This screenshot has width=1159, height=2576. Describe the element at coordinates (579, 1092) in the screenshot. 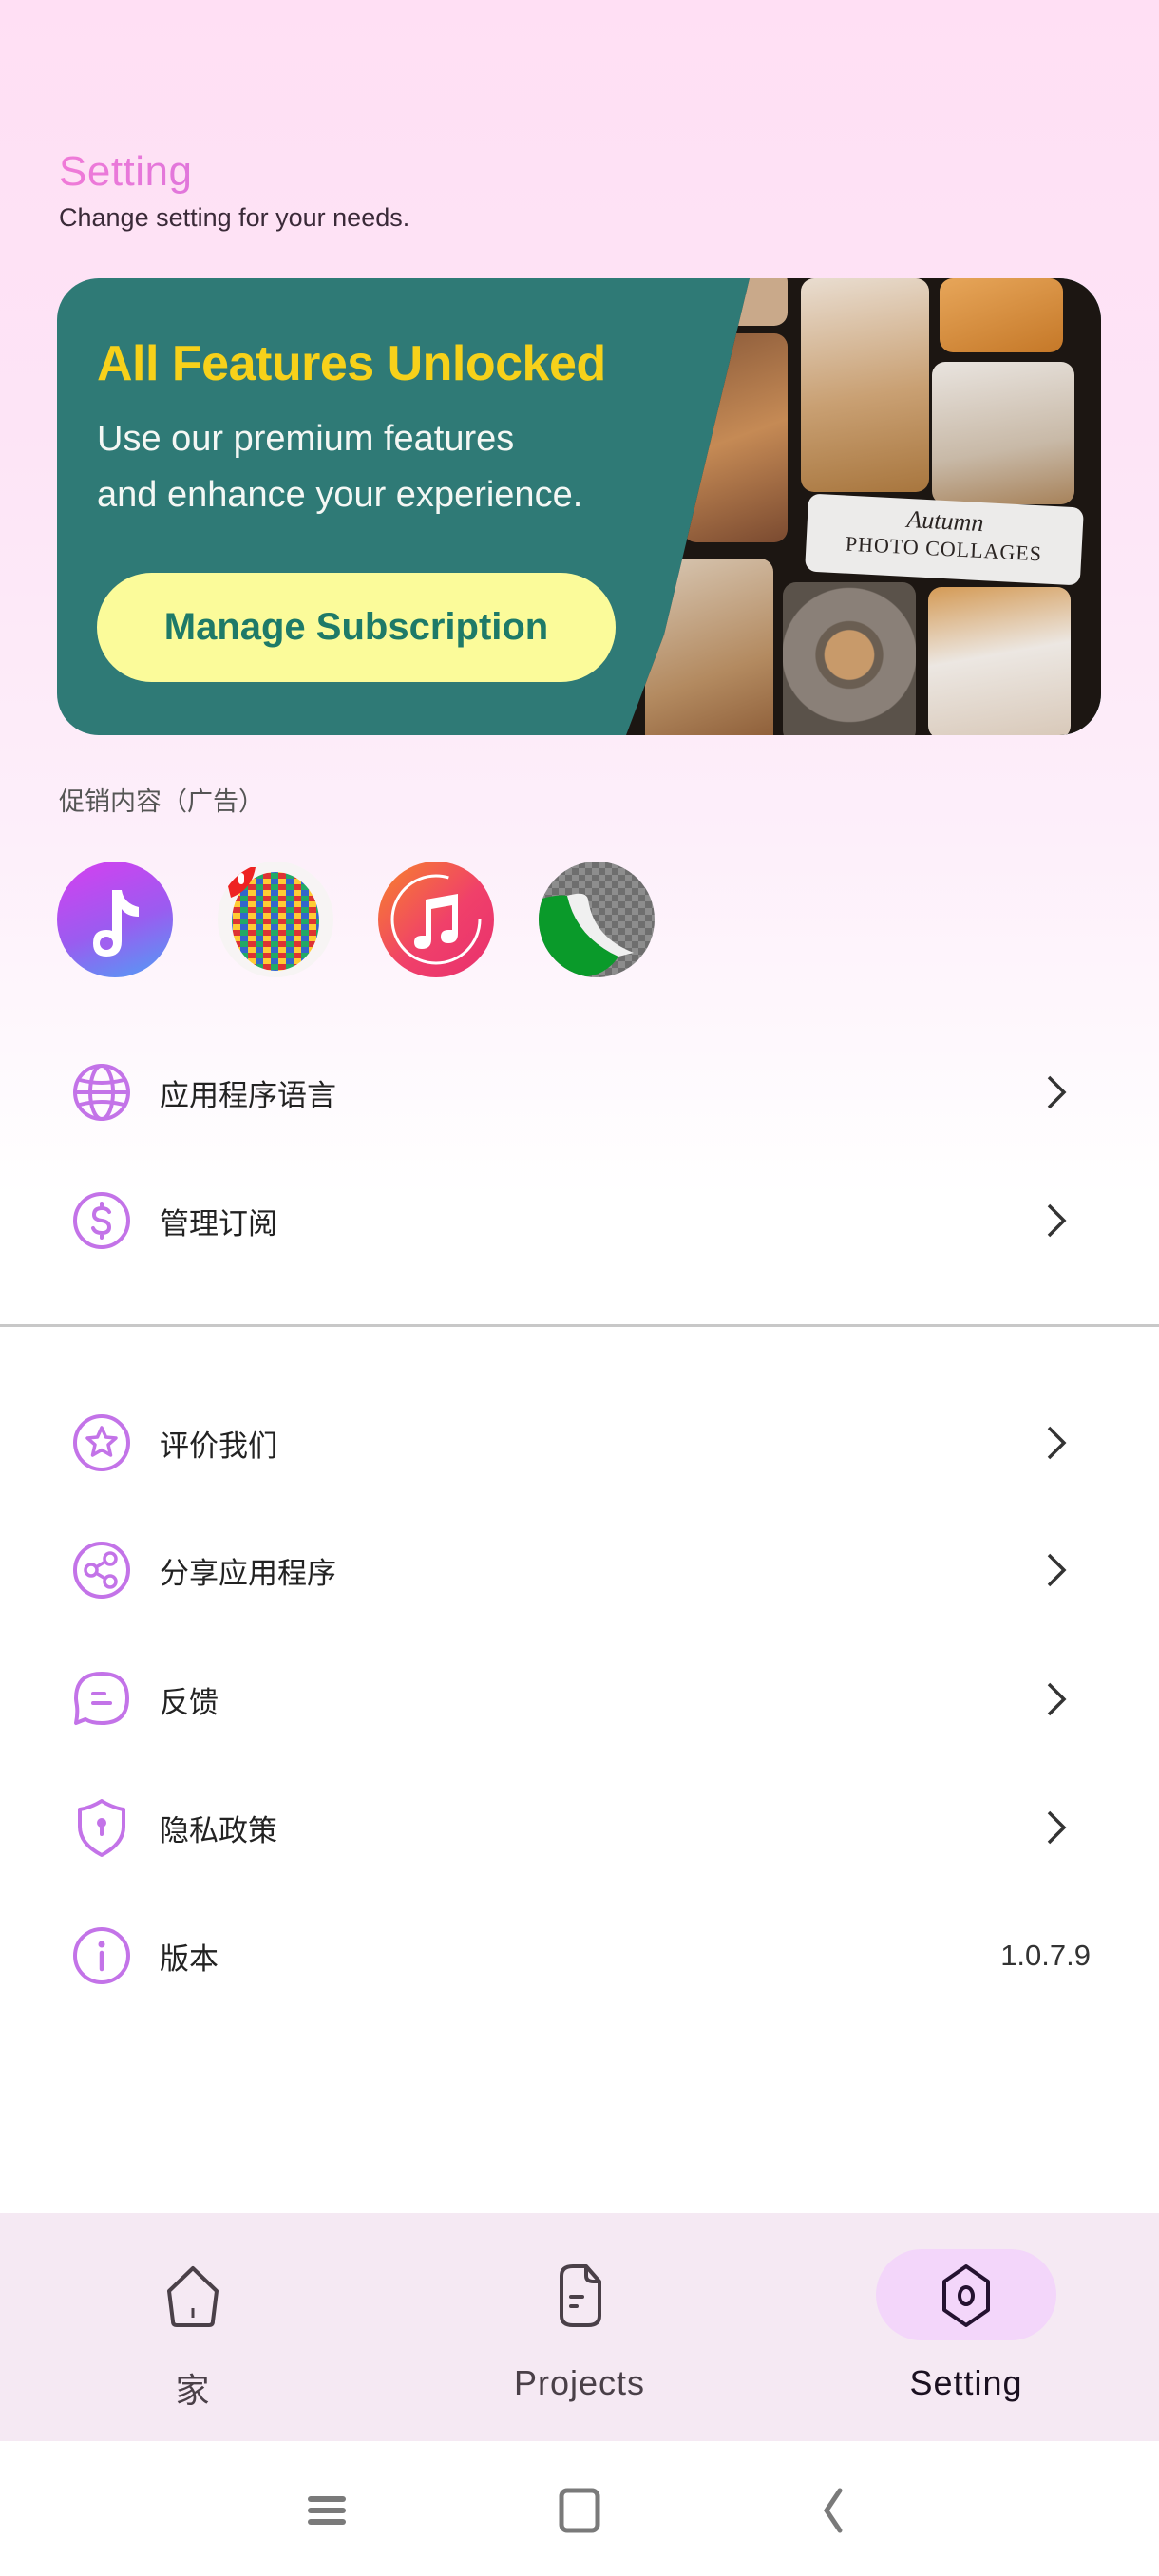

I see `menu-item-app-language: 应用程序语言` at that location.